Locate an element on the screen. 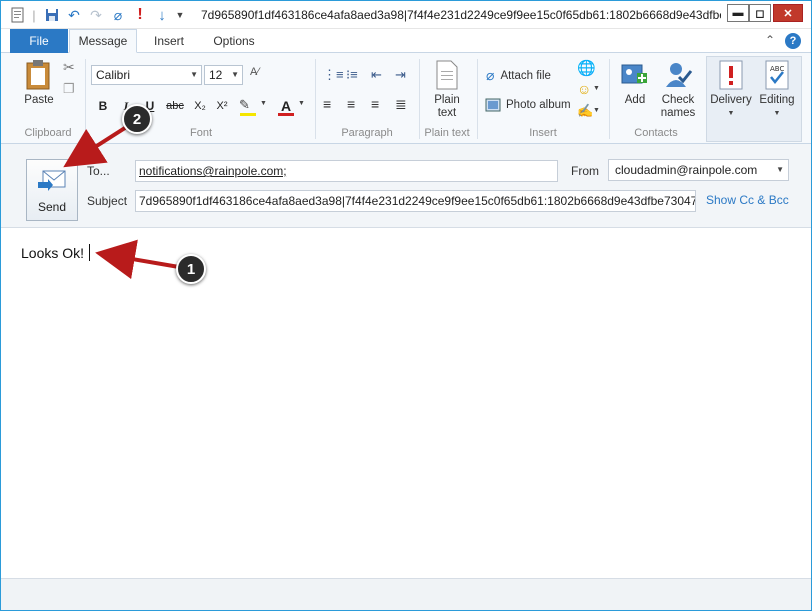 The width and height of the screenshot is (812, 612). save-icon is located at coordinates (52, 15).